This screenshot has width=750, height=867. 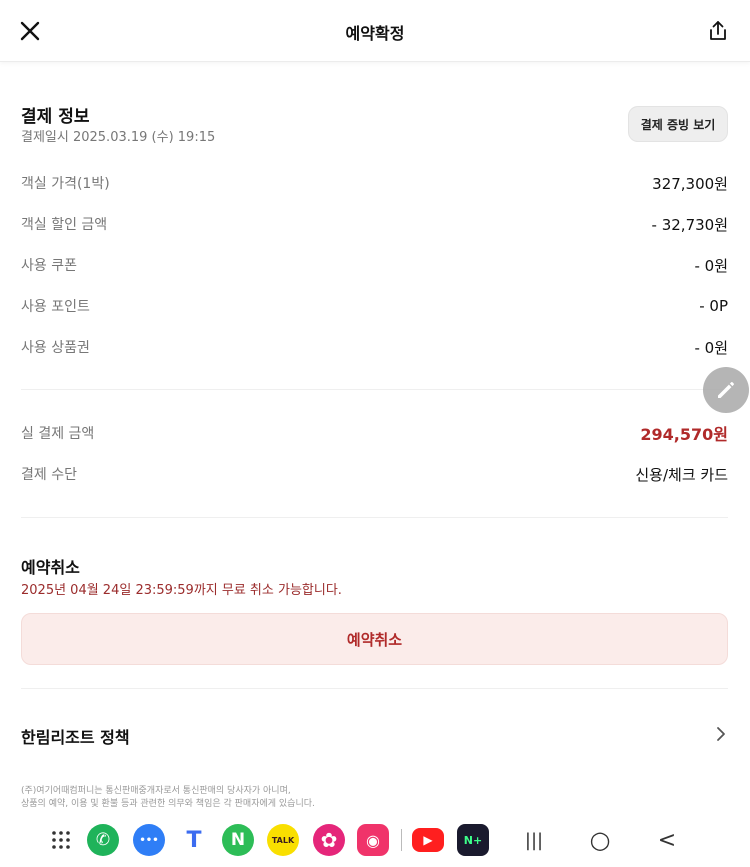 What do you see at coordinates (428, 840) in the screenshot?
I see `youtube-app-icon: ▶` at bounding box center [428, 840].